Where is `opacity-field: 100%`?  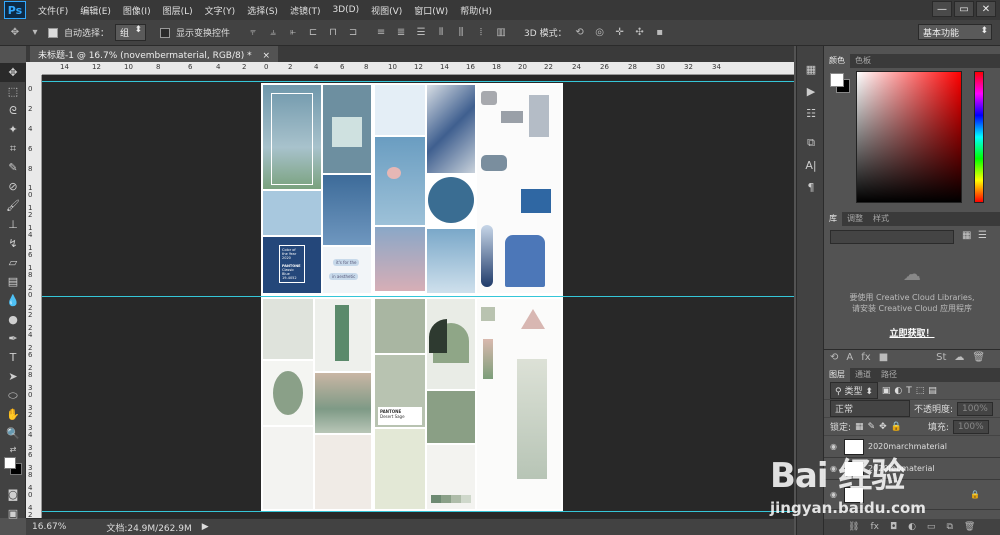 opacity-field: 100% is located at coordinates (975, 408).